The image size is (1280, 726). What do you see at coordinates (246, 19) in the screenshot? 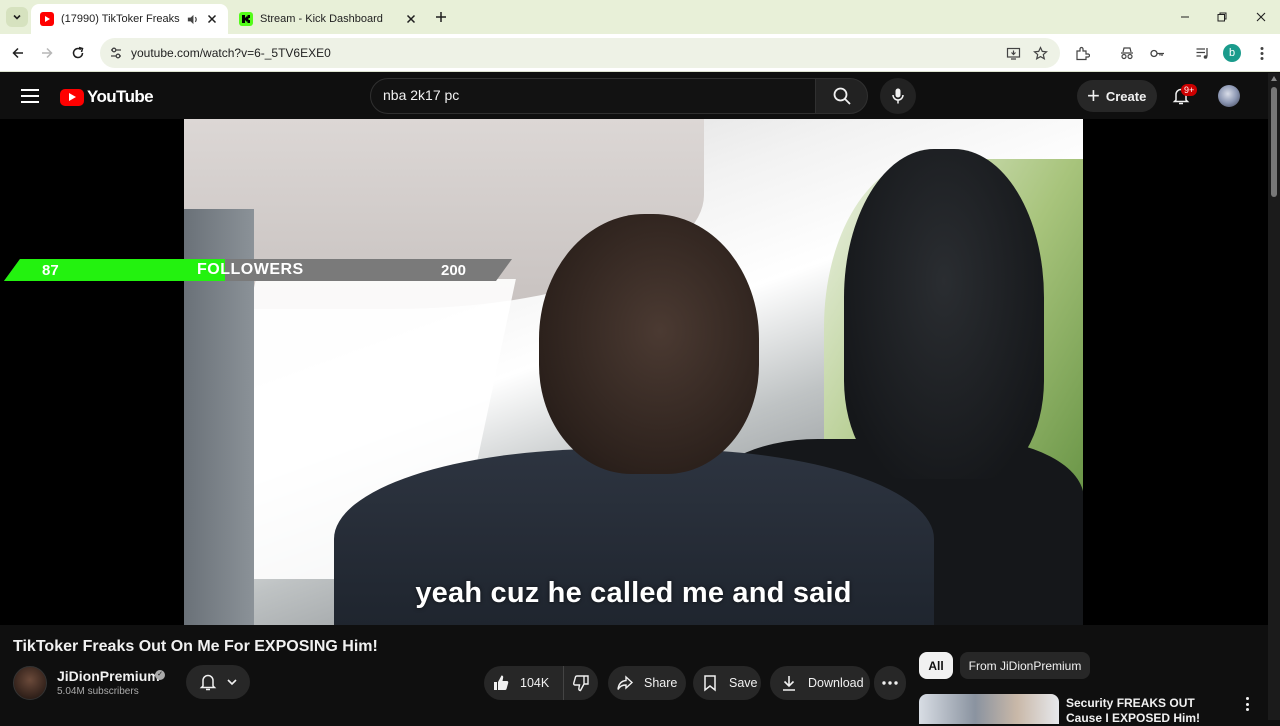
I see `kick-icon` at bounding box center [246, 19].